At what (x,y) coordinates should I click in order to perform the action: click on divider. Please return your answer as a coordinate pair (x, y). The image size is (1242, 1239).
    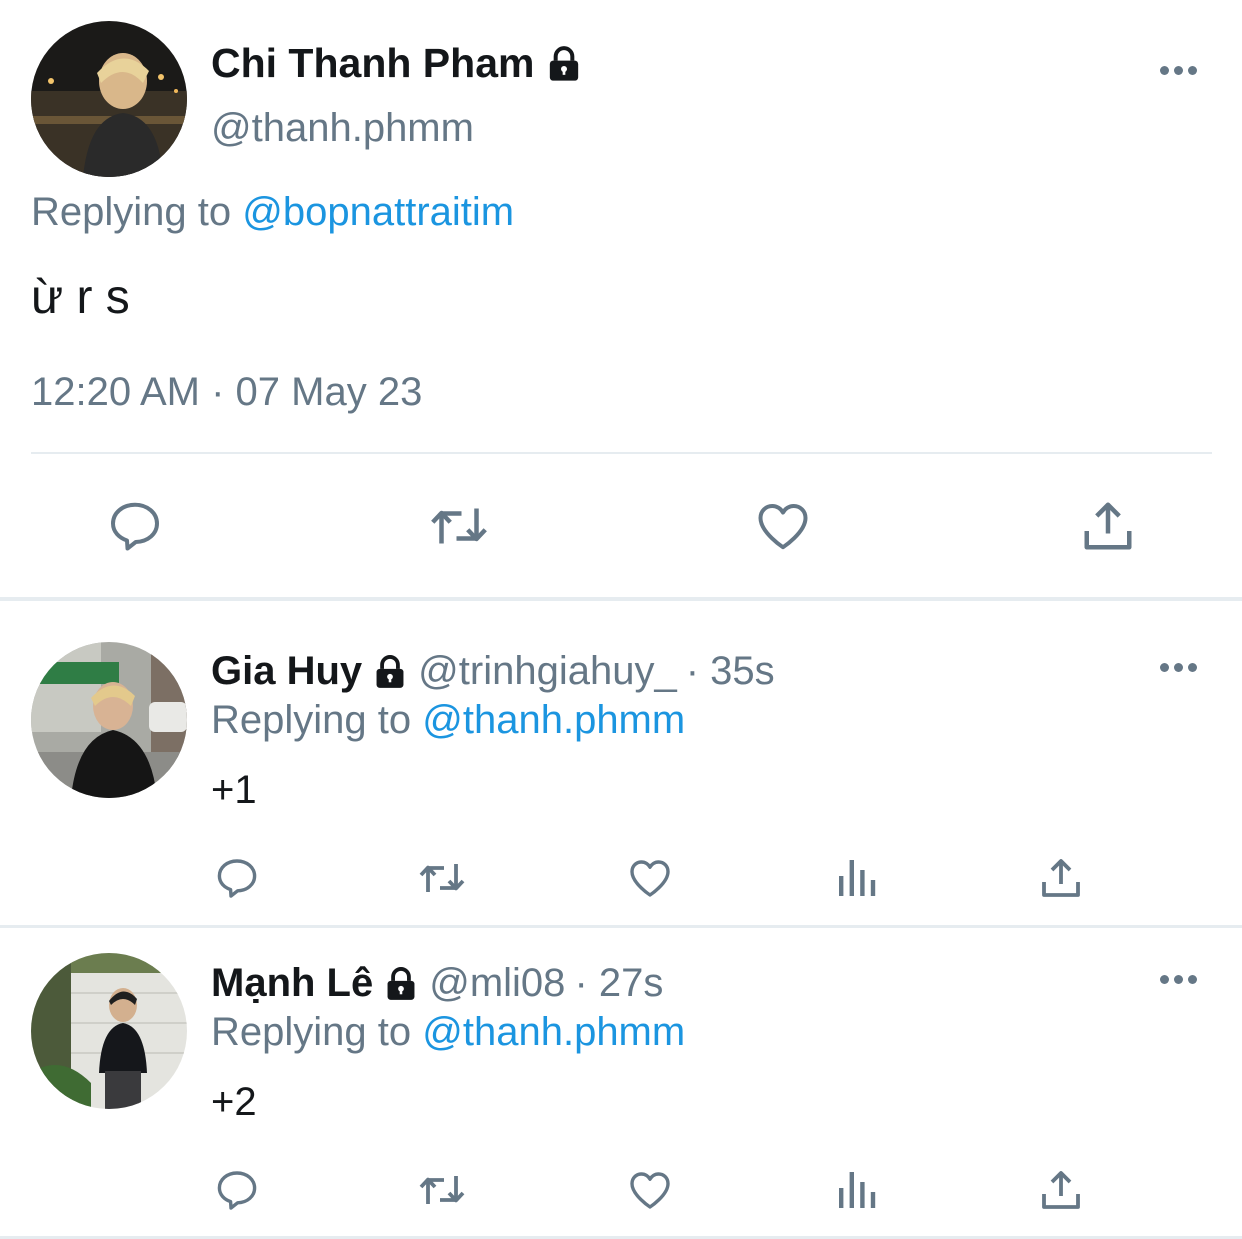
    Looking at the image, I should click on (621, 453).